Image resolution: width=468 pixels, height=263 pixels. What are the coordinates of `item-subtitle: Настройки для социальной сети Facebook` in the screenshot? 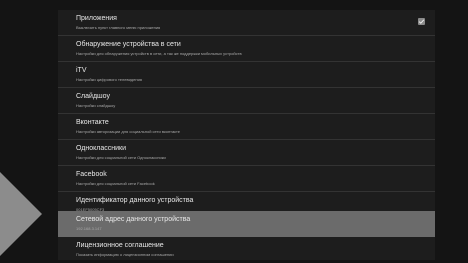 It's located at (115, 183).